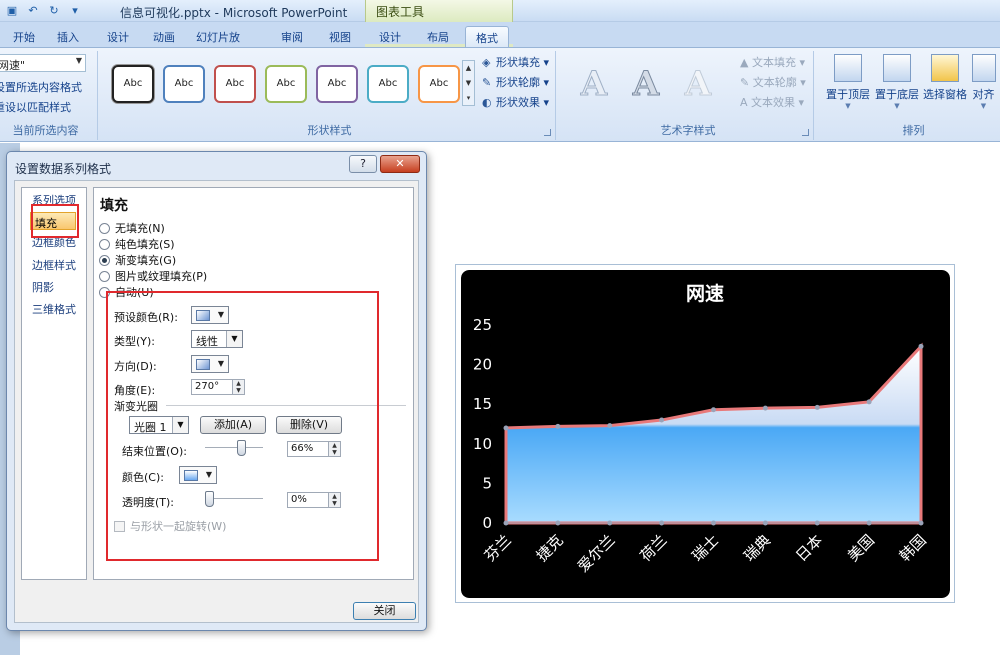 Image resolution: width=1000 pixels, height=655 pixels. What do you see at coordinates (68, 37) in the screenshot?
I see `tab-1: 插入` at bounding box center [68, 37].